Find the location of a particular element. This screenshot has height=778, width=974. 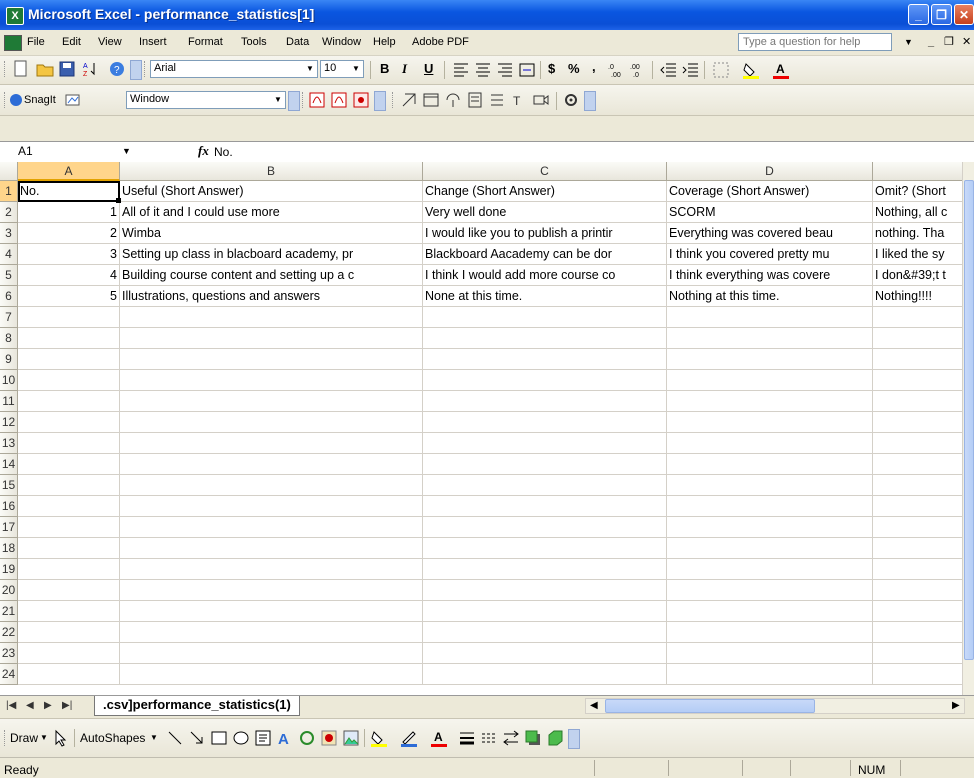

row-header: 20 is located at coordinates (9, 590).